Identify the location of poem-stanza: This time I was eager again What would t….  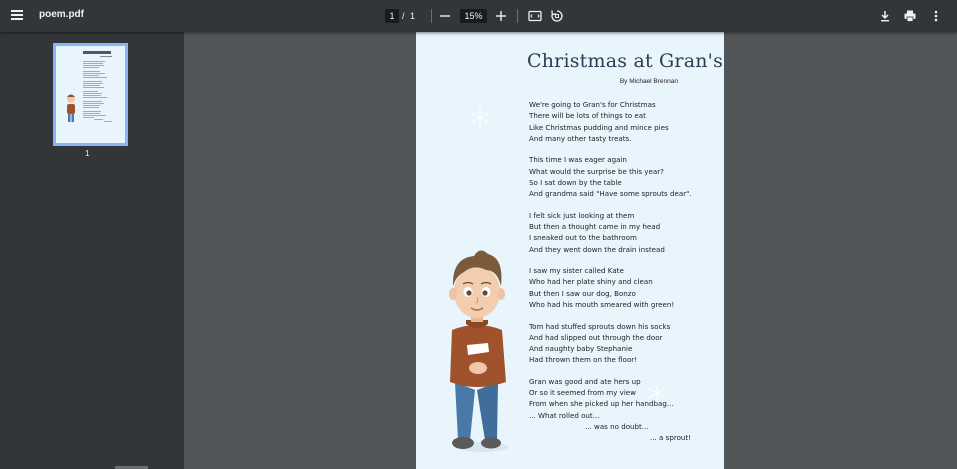
(624, 176).